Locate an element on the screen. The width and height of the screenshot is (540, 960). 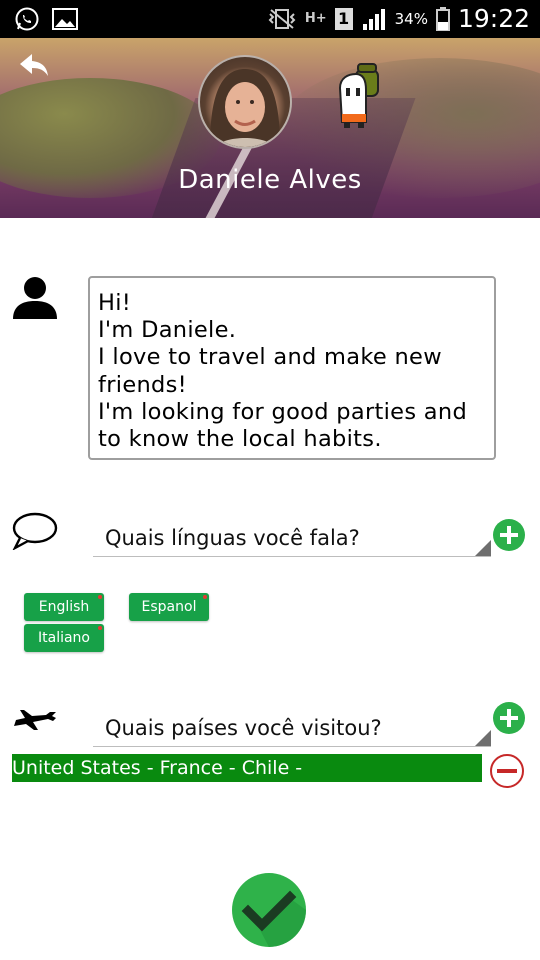
airplane-icon is located at coordinates (35, 720).